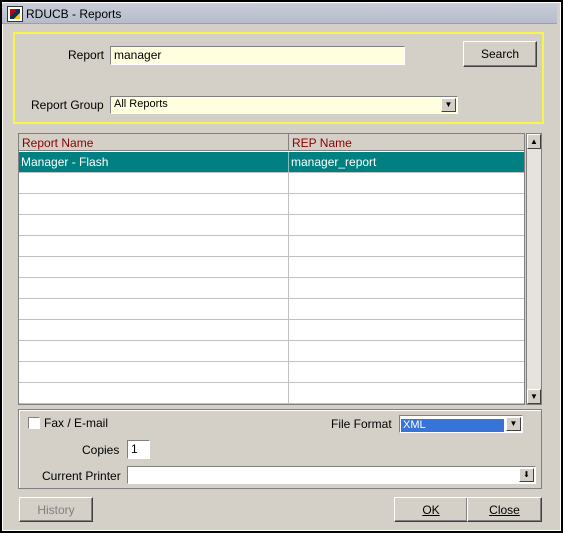 The image size is (563, 533). I want to click on close-button: Close, so click(504, 509).